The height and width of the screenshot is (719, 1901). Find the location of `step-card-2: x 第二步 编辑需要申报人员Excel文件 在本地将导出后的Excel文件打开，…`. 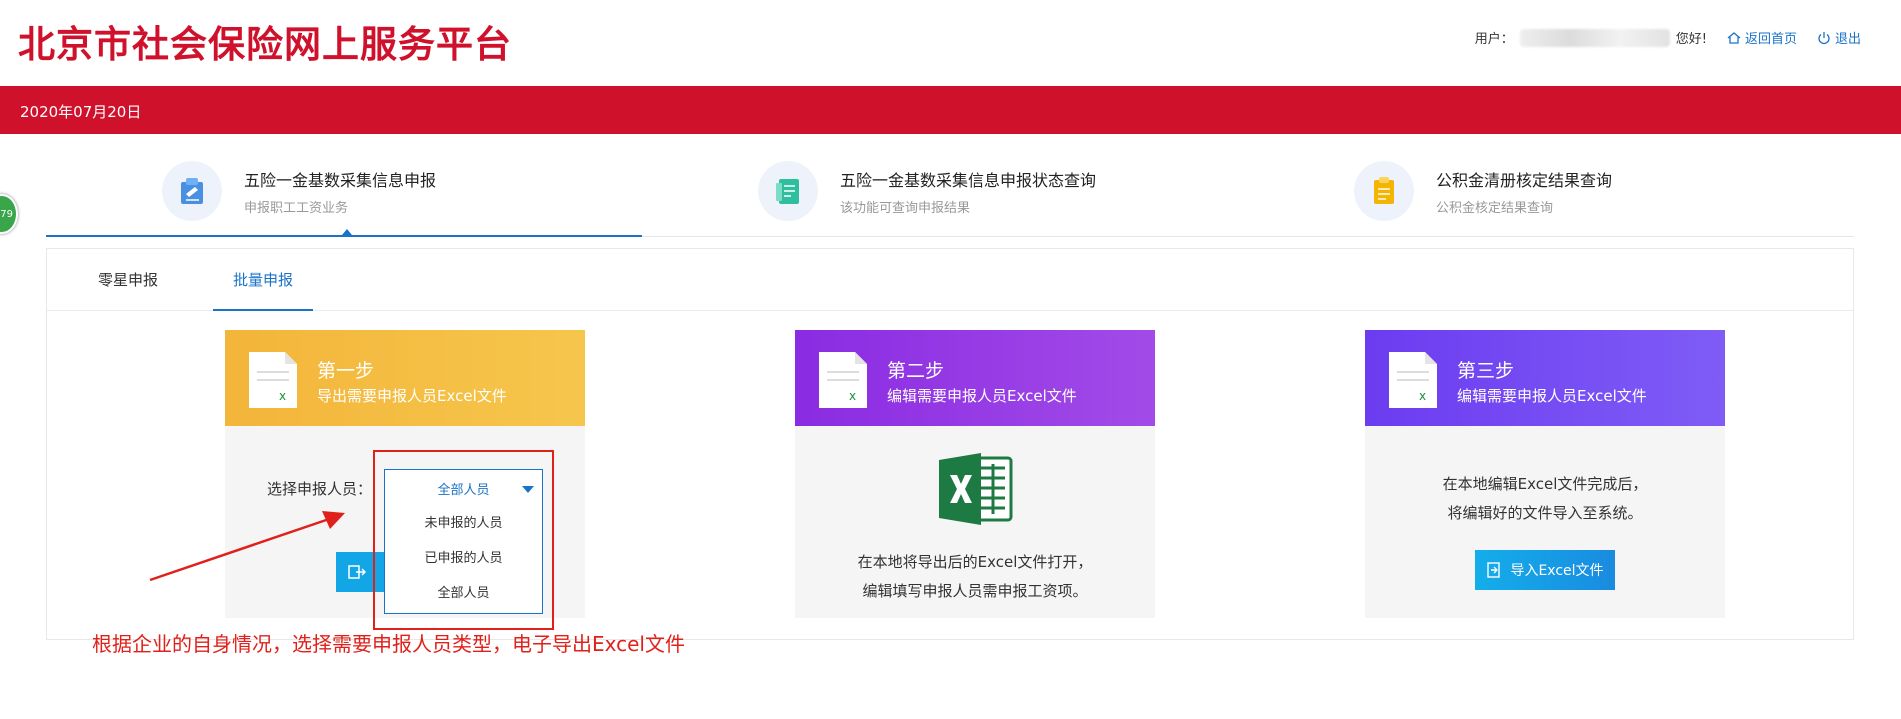

step-card-2: x 第二步 编辑需要申报人员Excel文件 在本地将导出后的Excel文件打开，… is located at coordinates (975, 474).